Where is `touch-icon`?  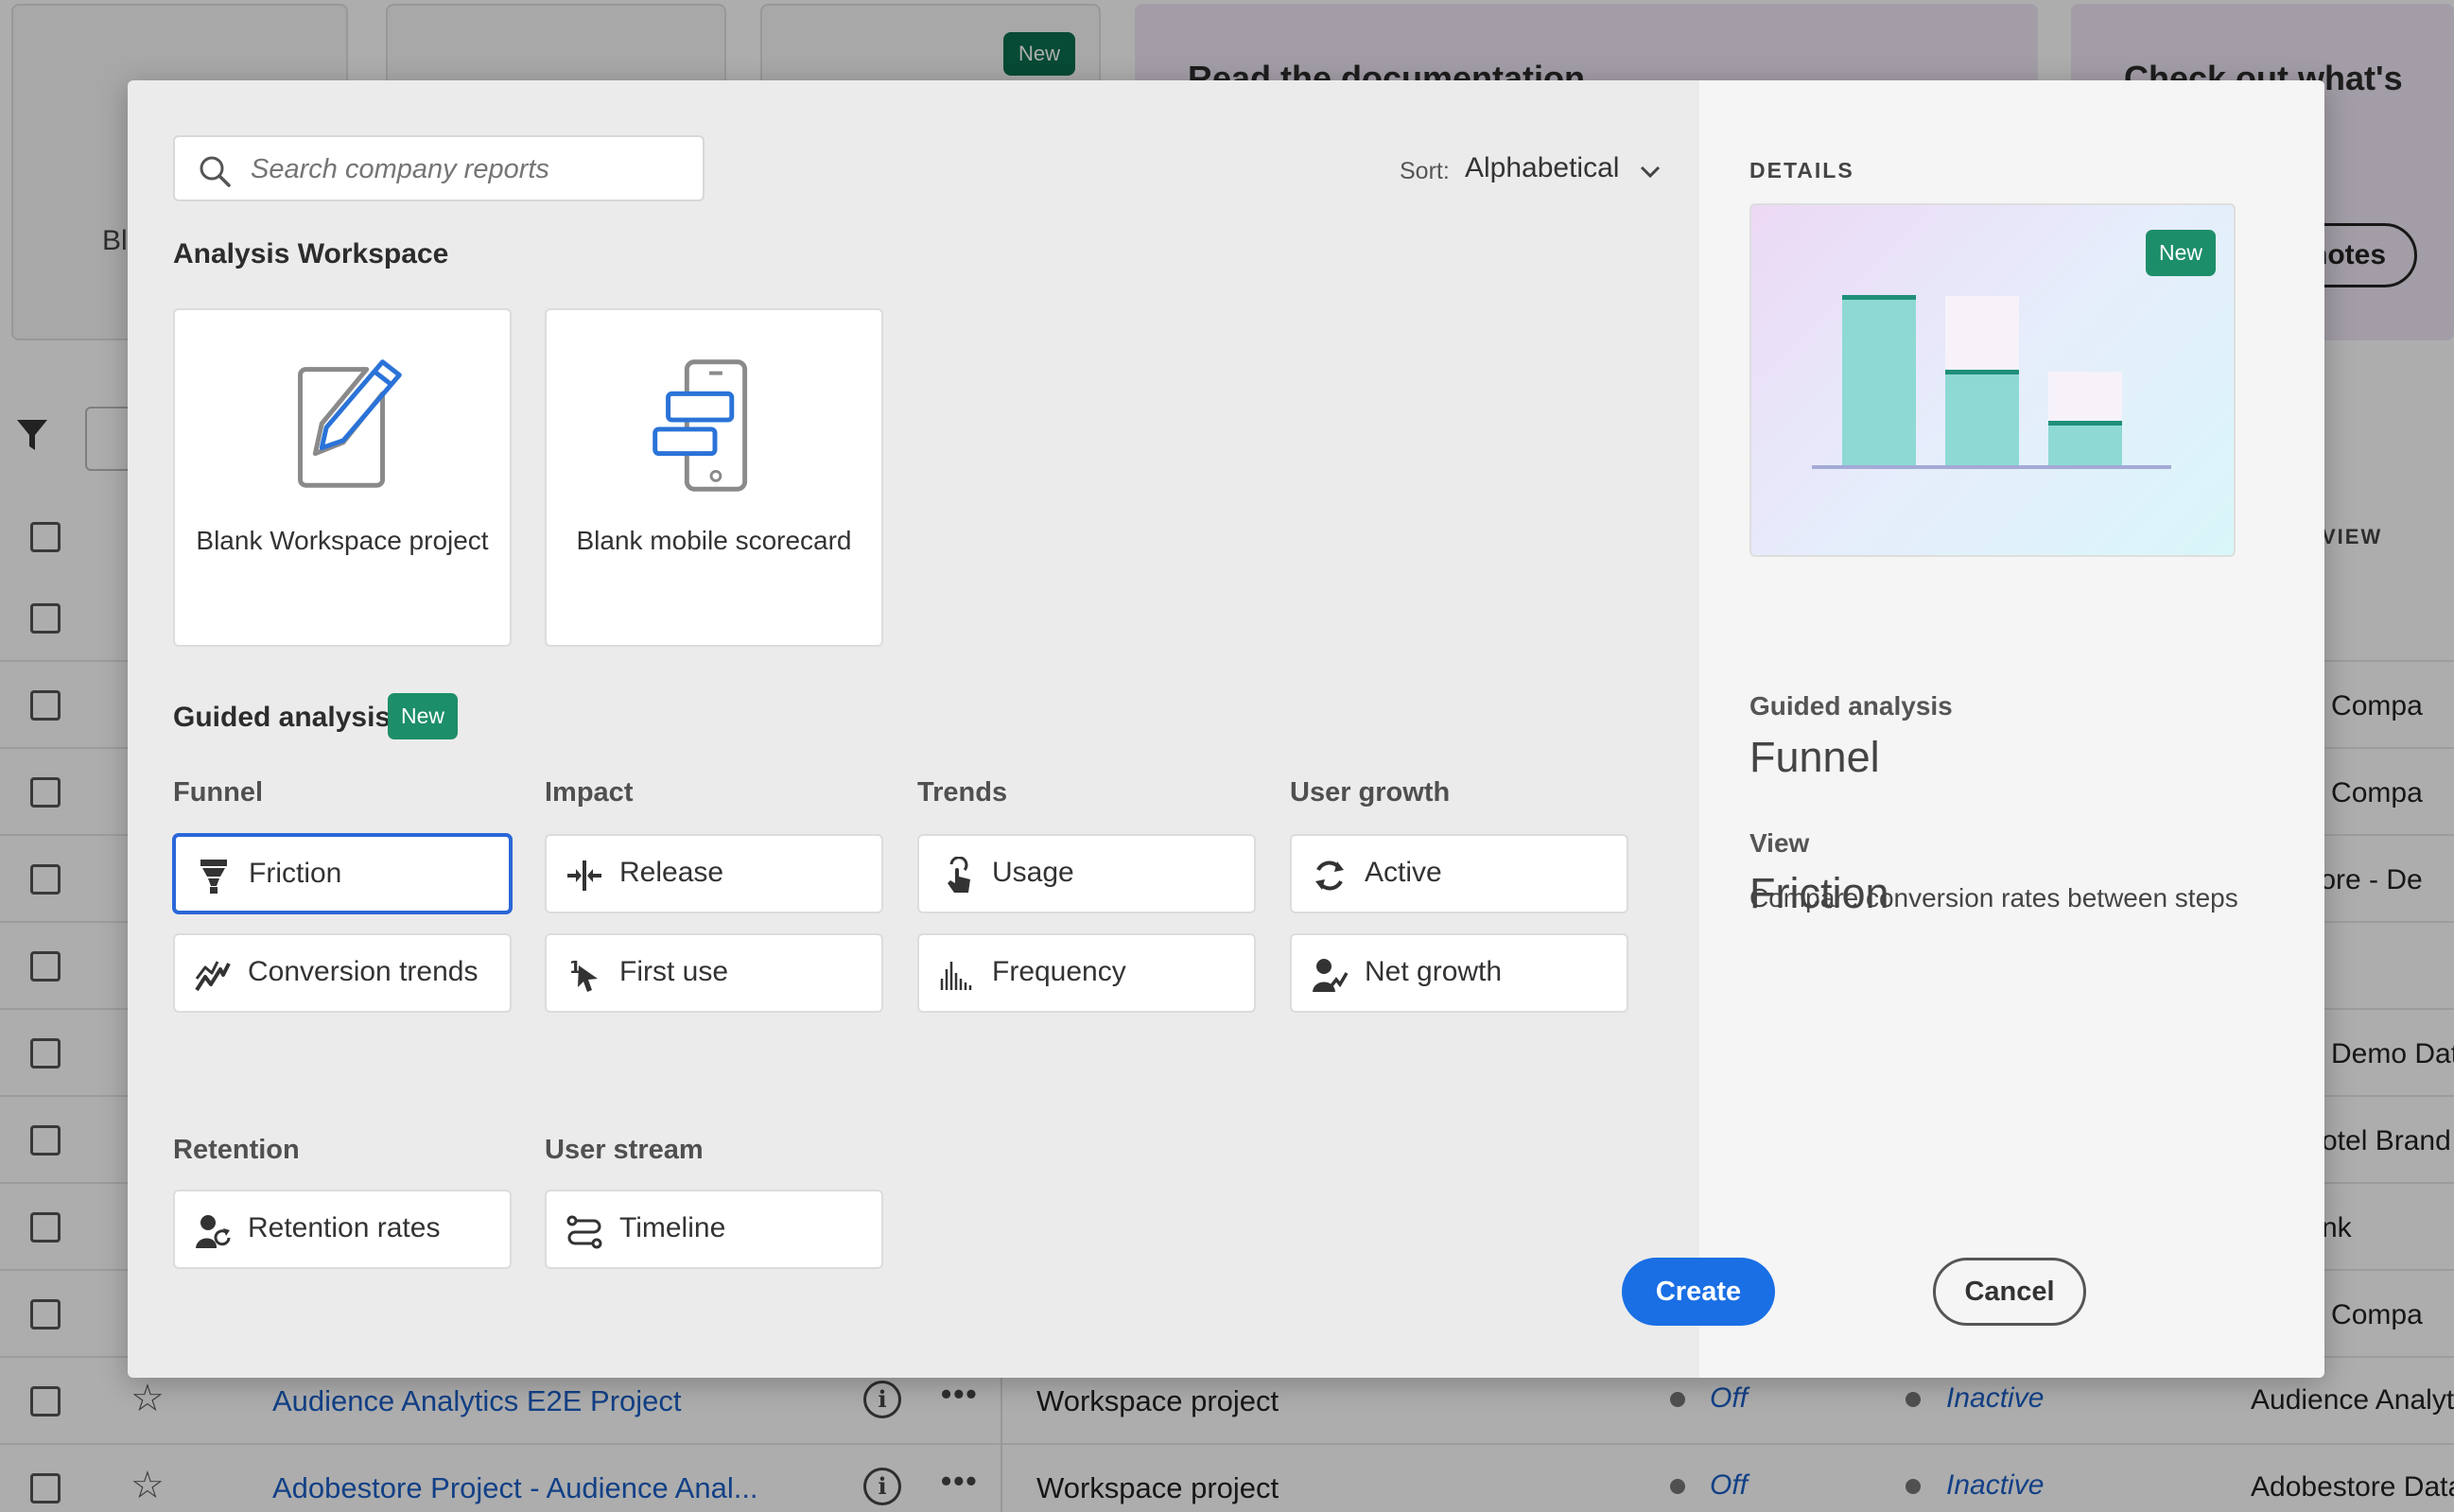
touch-icon is located at coordinates (959, 875).